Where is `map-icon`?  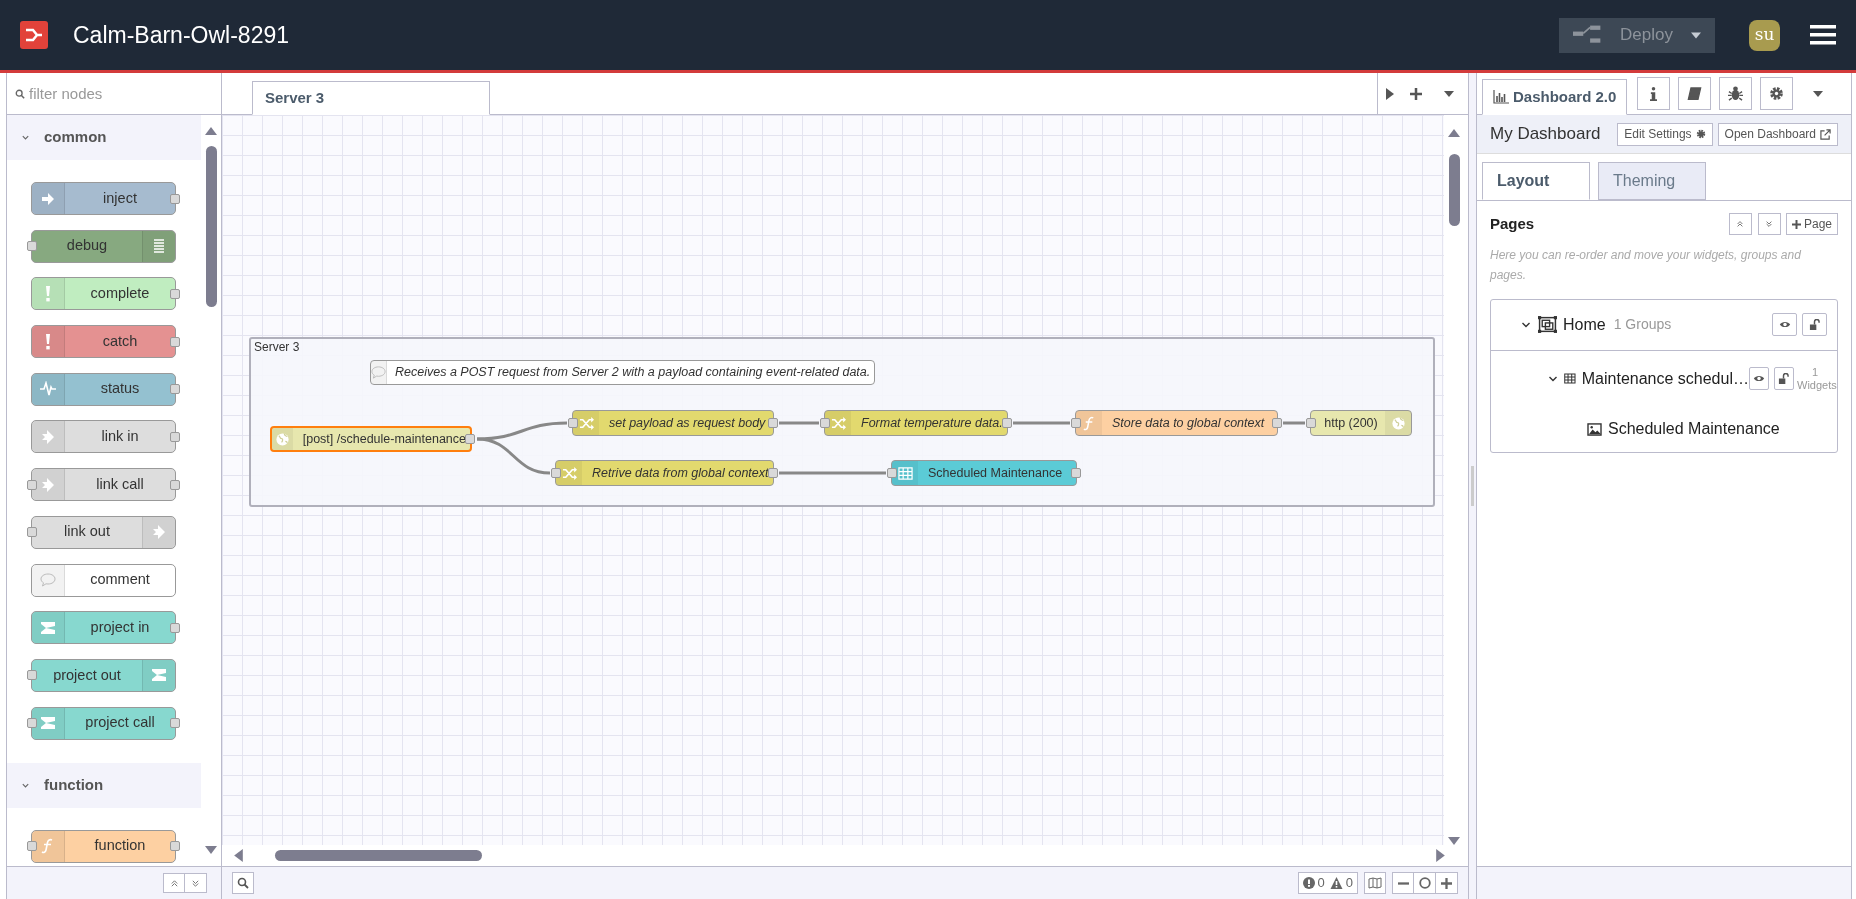 map-icon is located at coordinates (1375, 883).